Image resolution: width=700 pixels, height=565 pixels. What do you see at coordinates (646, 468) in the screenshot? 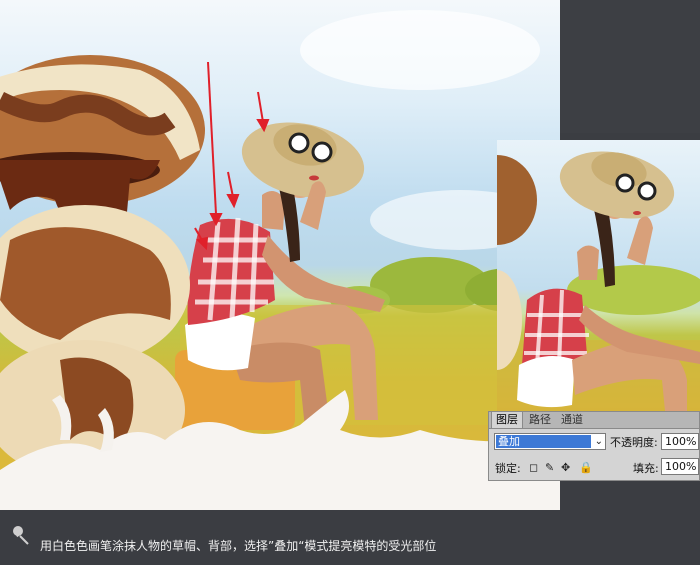
I see `fill-label: 填充:` at bounding box center [646, 468].